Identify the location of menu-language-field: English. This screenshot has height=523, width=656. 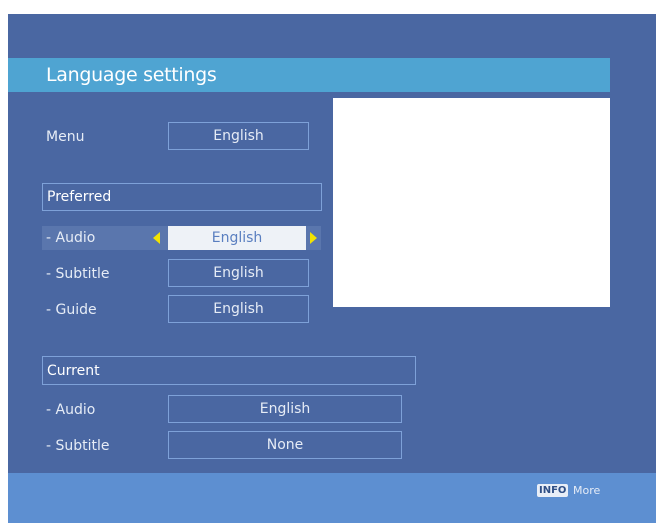
(238, 136).